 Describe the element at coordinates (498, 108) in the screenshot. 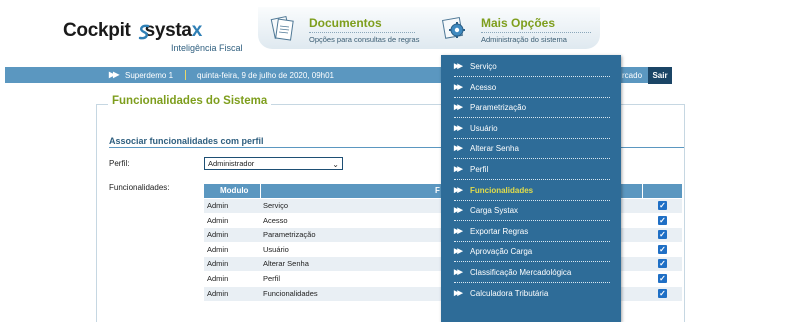

I see `menu-item-label: Parametrização` at that location.